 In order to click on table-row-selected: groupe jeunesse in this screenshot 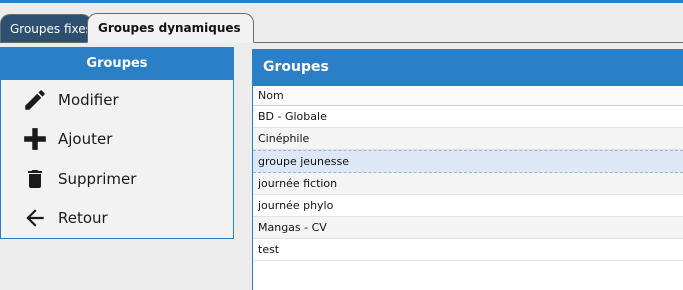, I will do `click(468, 161)`.